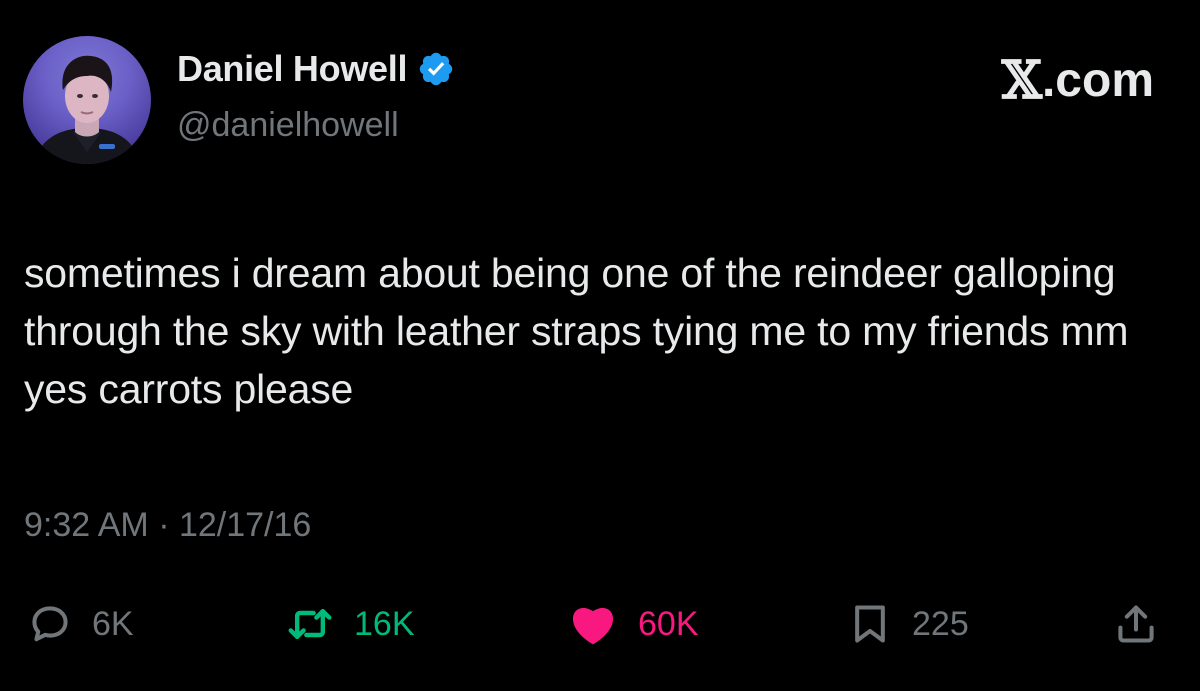 The width and height of the screenshot is (1200, 691). What do you see at coordinates (50, 624) in the screenshot?
I see `reply-icon` at bounding box center [50, 624].